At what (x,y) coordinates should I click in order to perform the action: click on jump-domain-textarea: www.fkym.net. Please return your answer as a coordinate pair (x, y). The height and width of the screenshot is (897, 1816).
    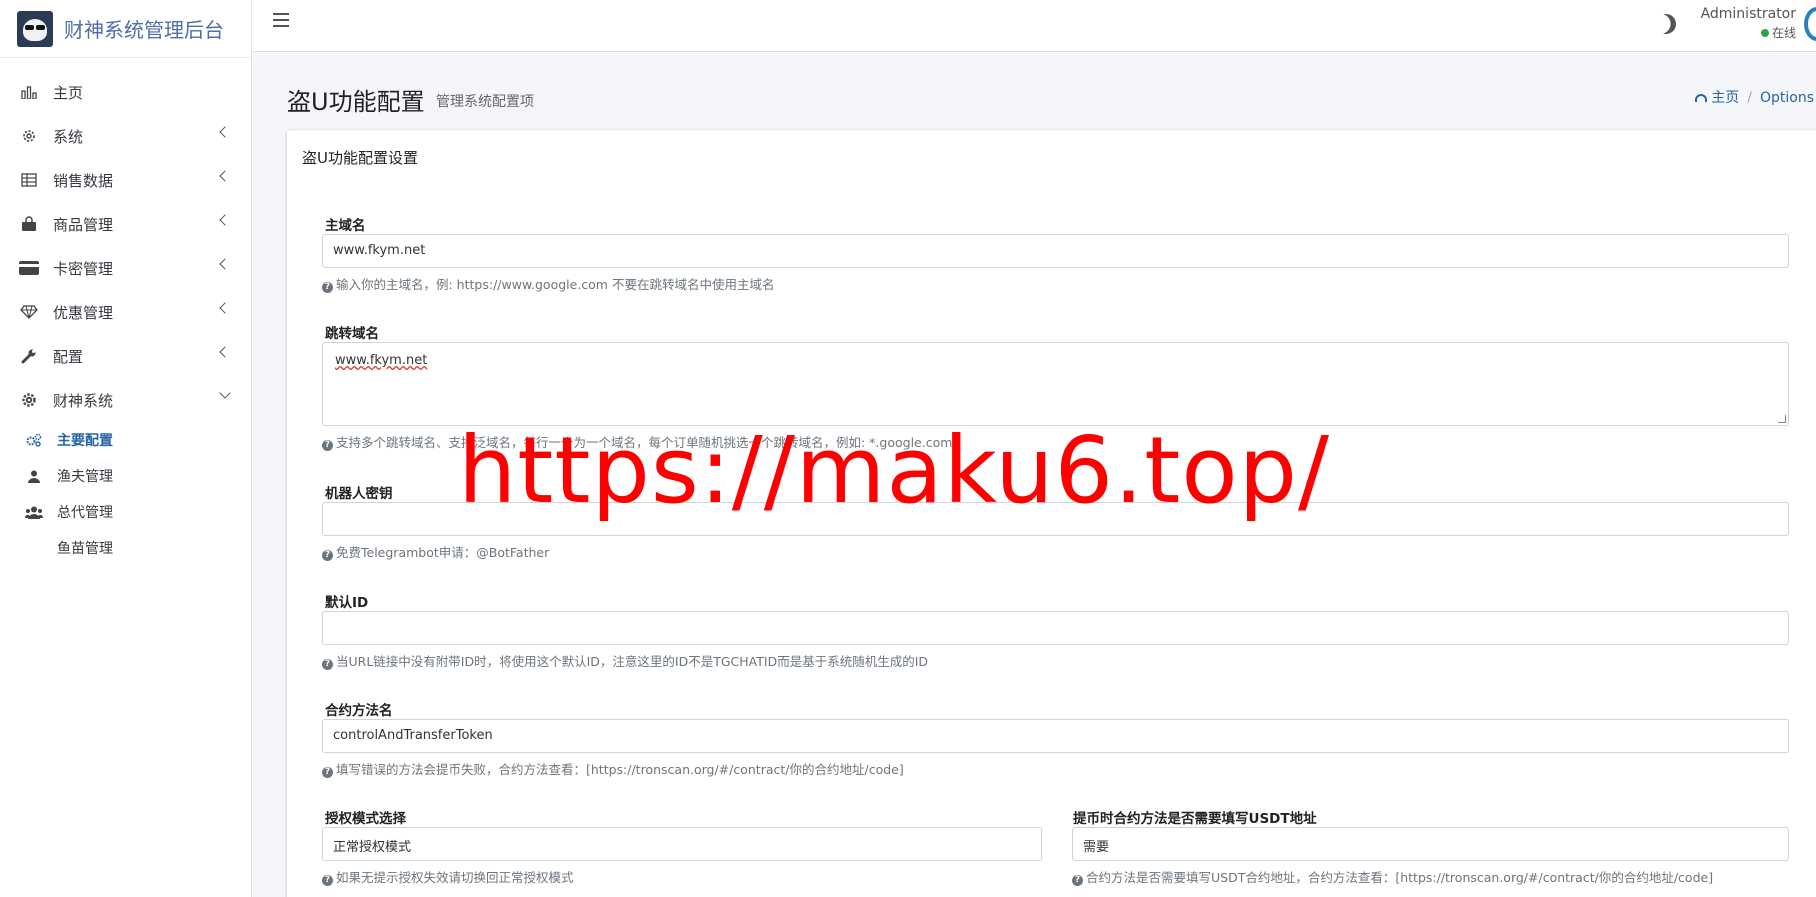
    Looking at the image, I should click on (1055, 384).